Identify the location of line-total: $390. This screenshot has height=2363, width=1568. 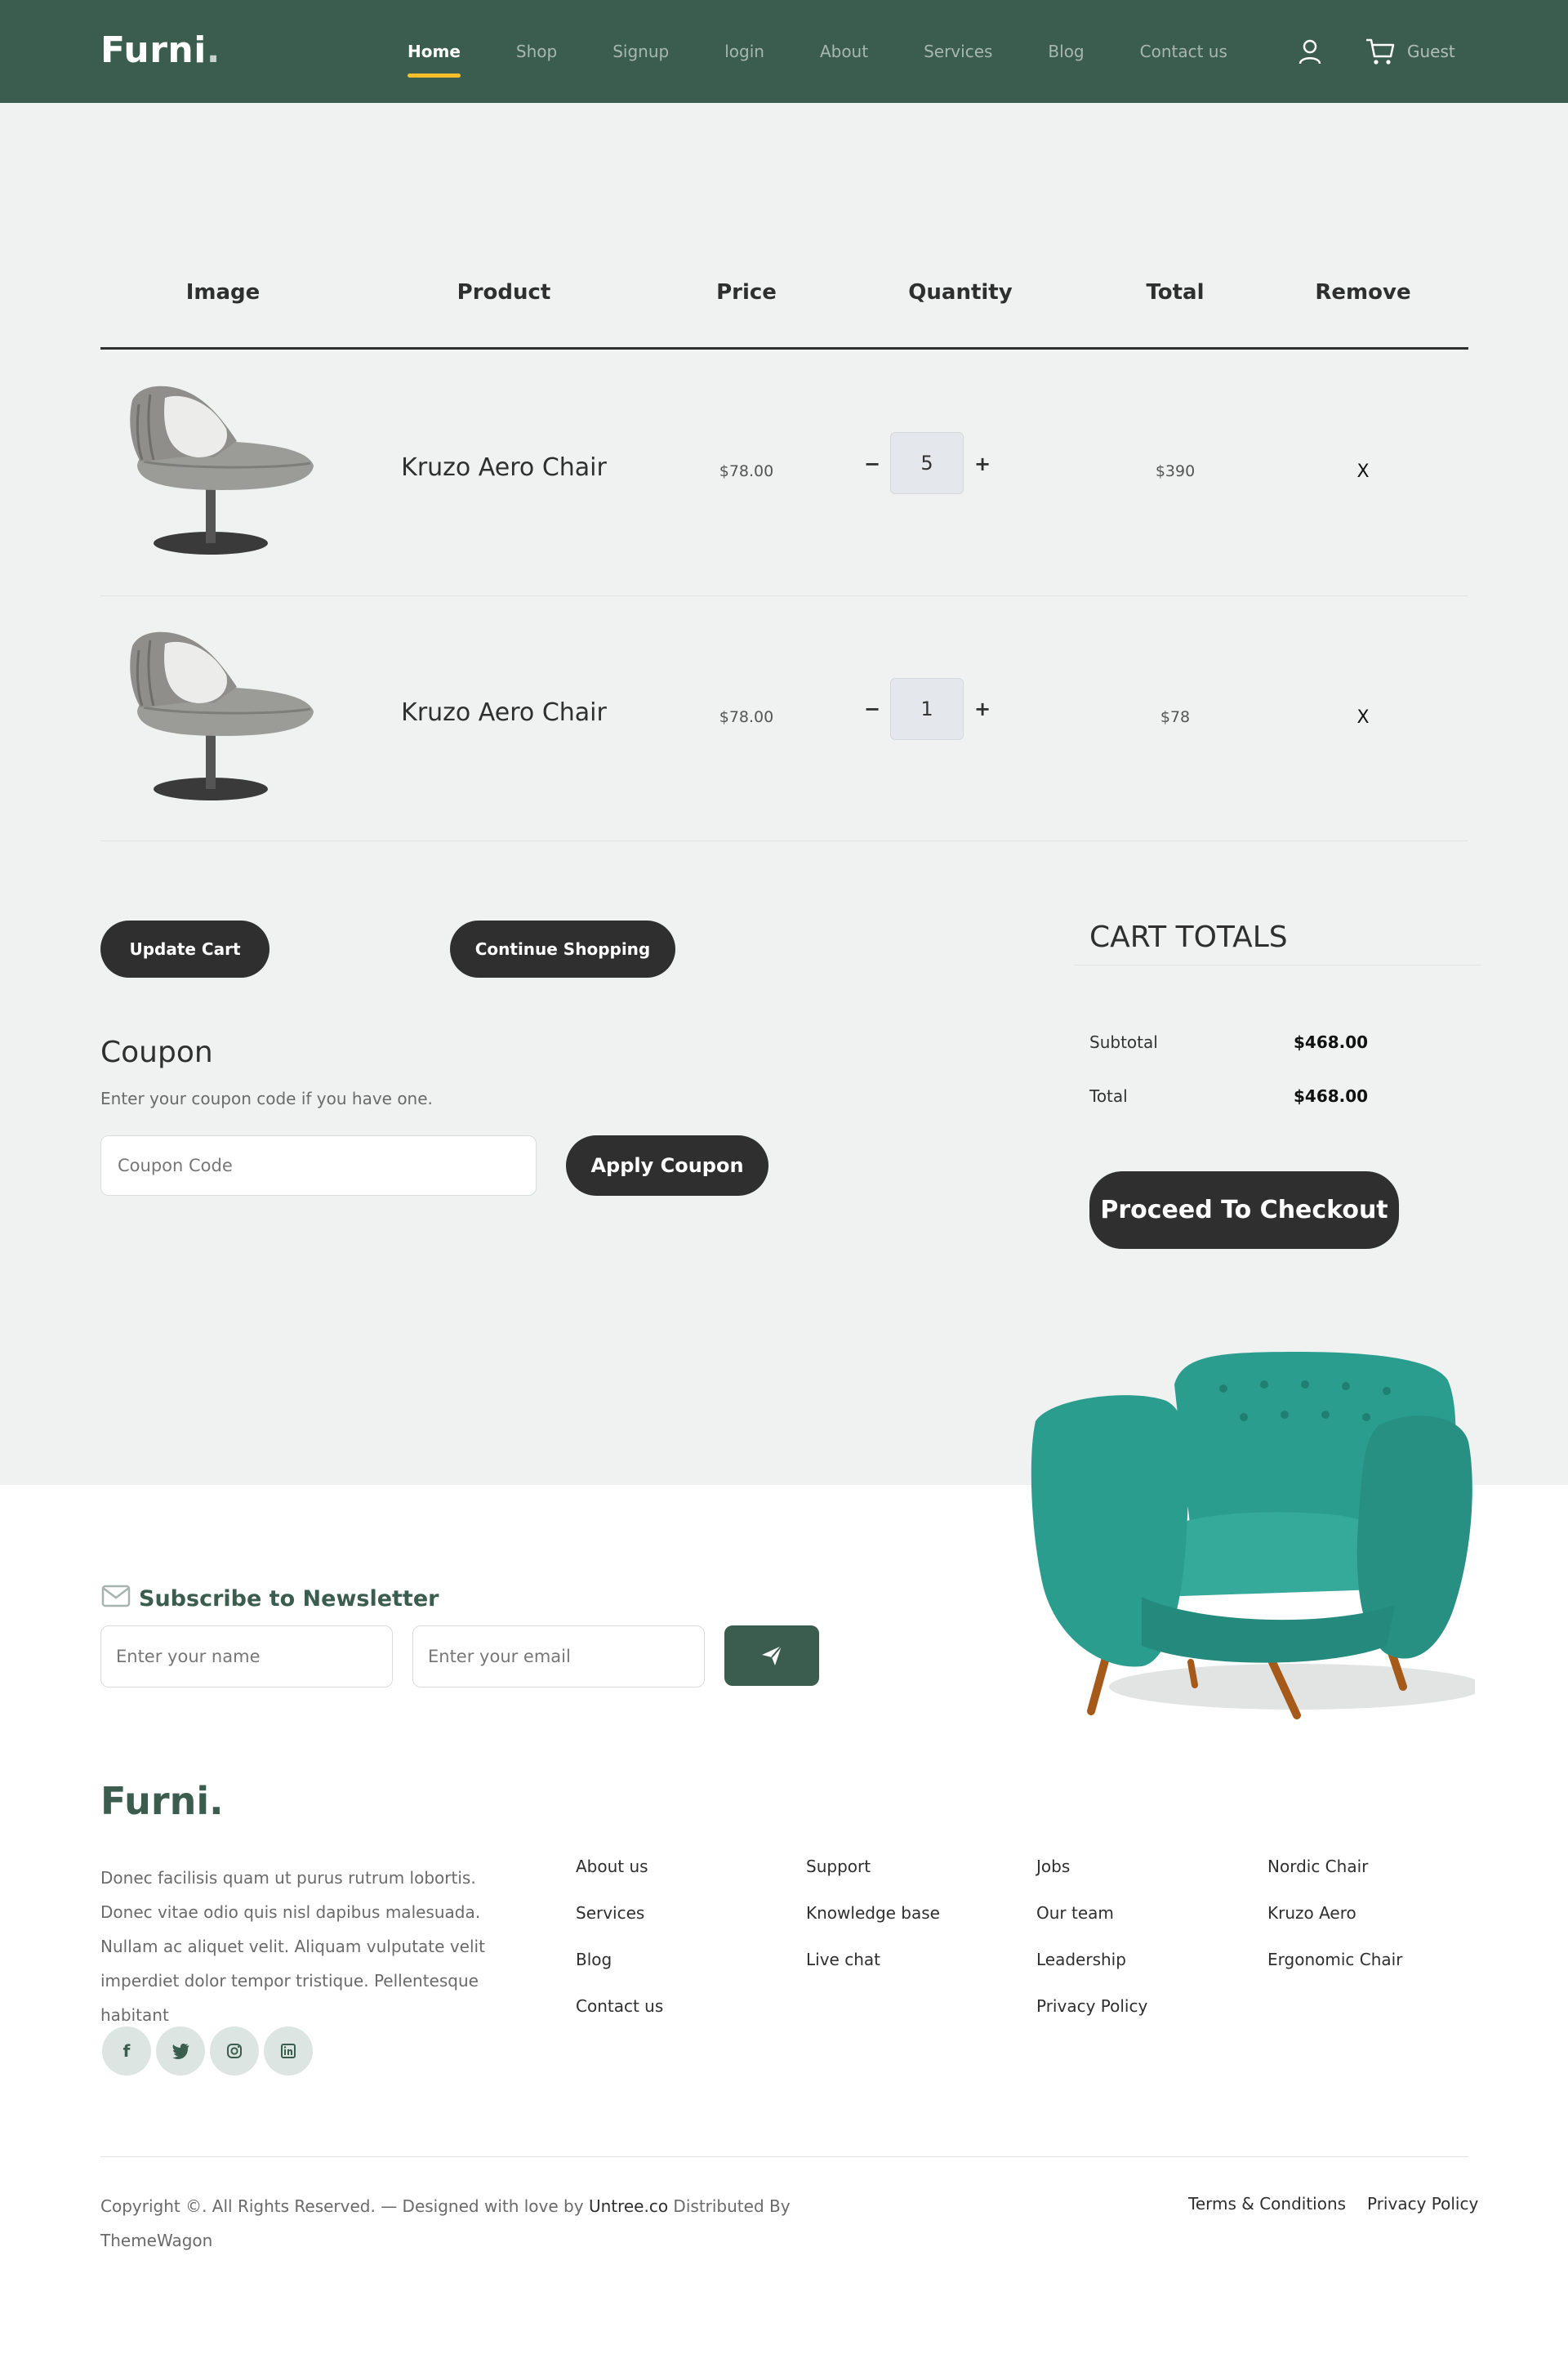
(1175, 471).